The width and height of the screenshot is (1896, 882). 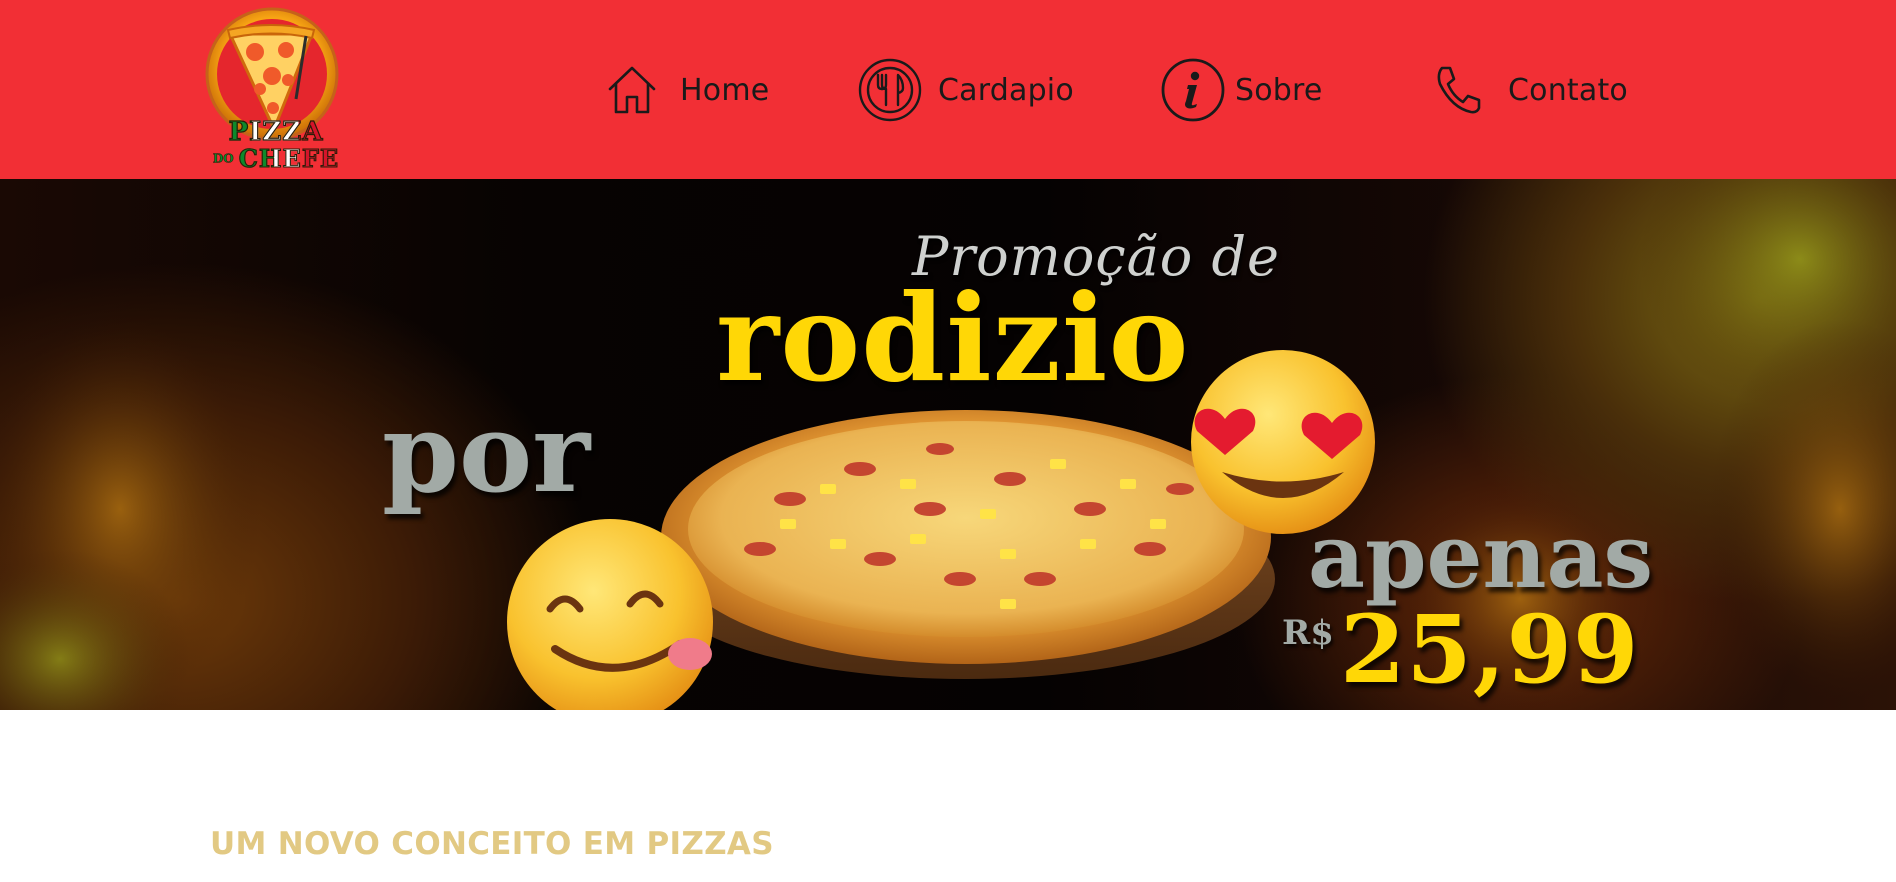 What do you see at coordinates (486, 452) in the screenshot?
I see `banner-por-text: por` at bounding box center [486, 452].